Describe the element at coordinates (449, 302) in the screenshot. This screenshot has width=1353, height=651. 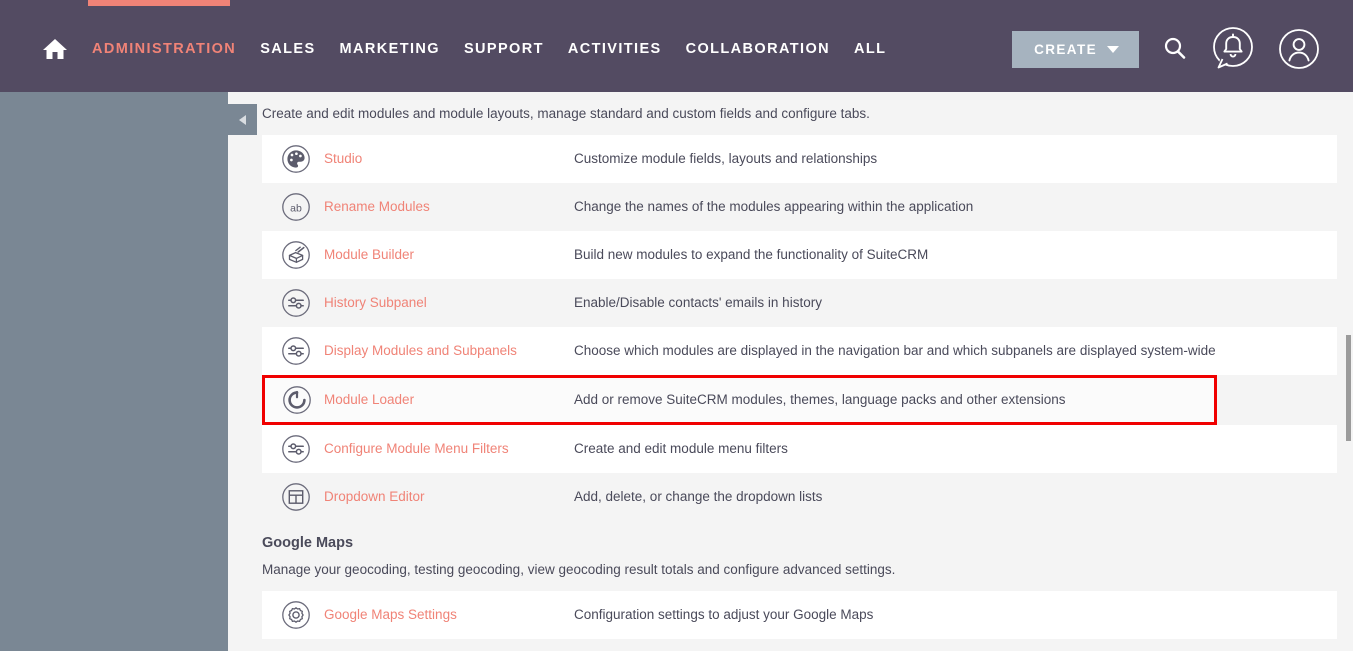
I see `admin-row-label: History Subpanel` at that location.